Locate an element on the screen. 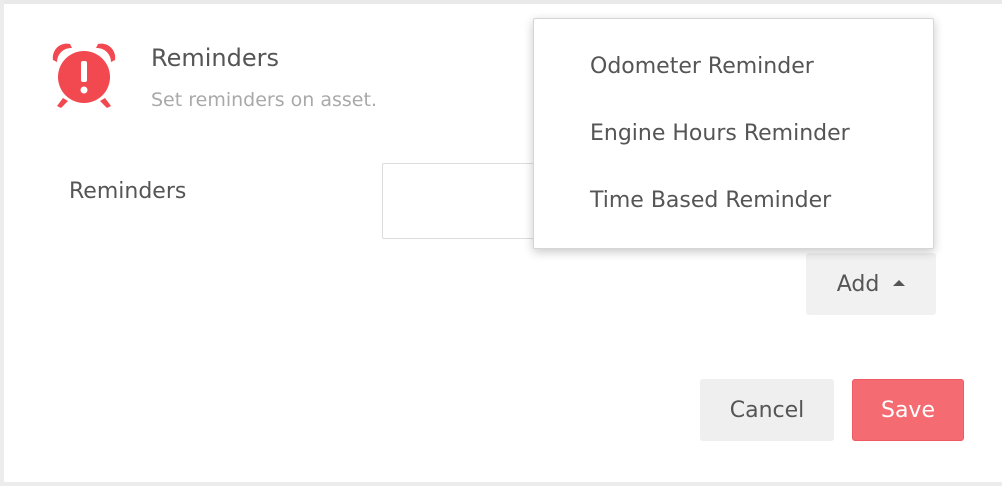  cancel-button: Cancel is located at coordinates (767, 410).